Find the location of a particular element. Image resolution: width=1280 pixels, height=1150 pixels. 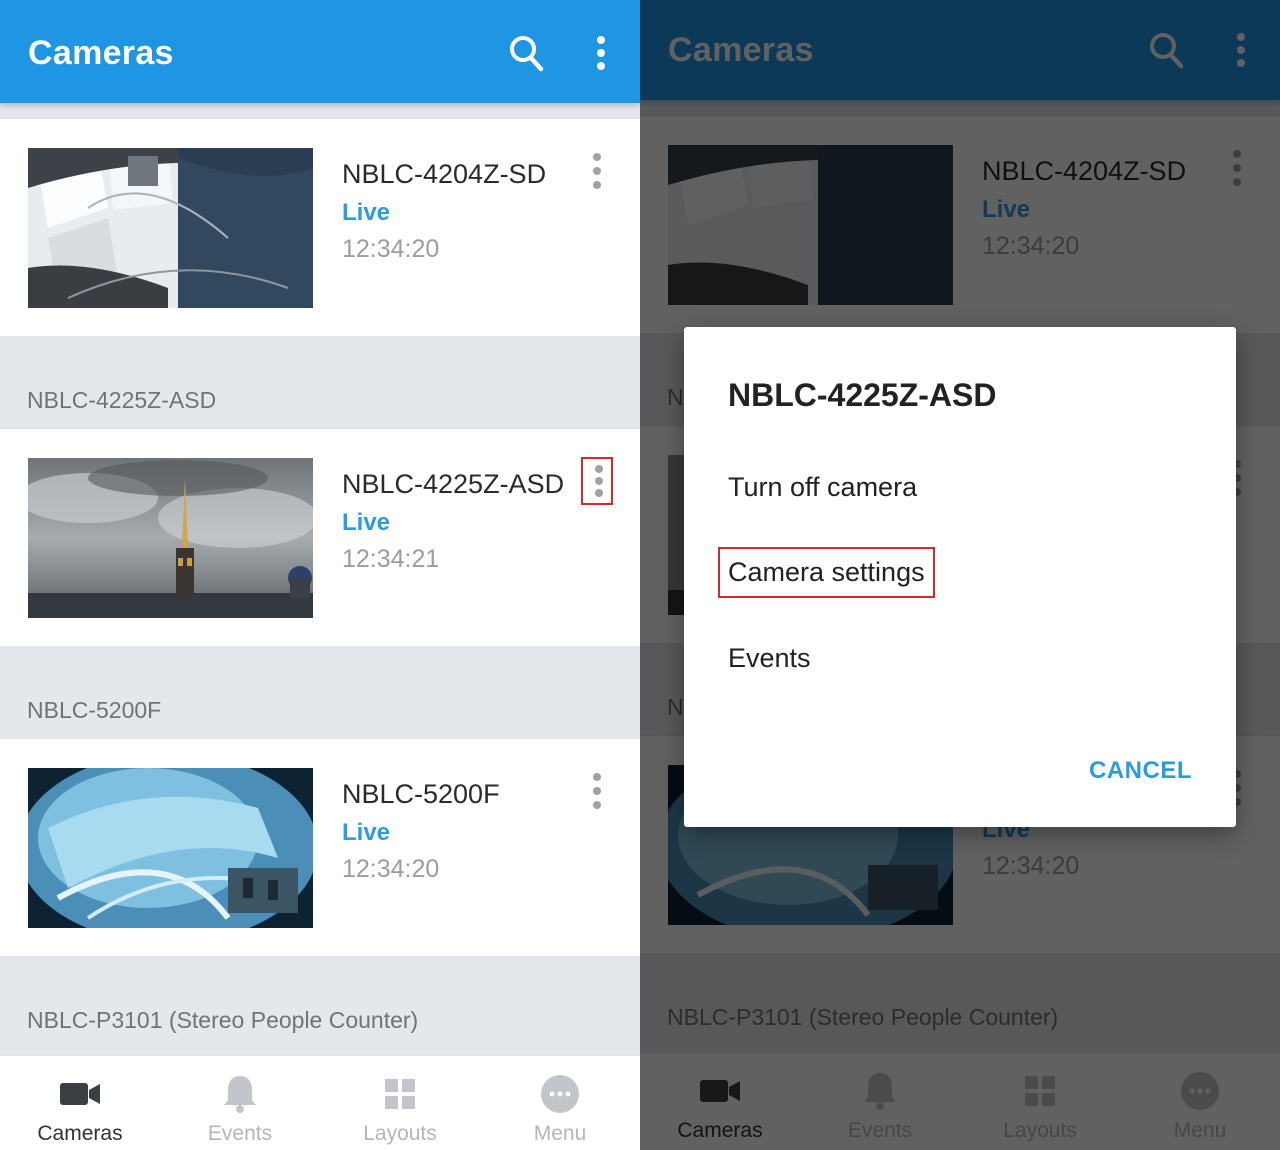

nav-label: Cameras is located at coordinates (80, 1133).